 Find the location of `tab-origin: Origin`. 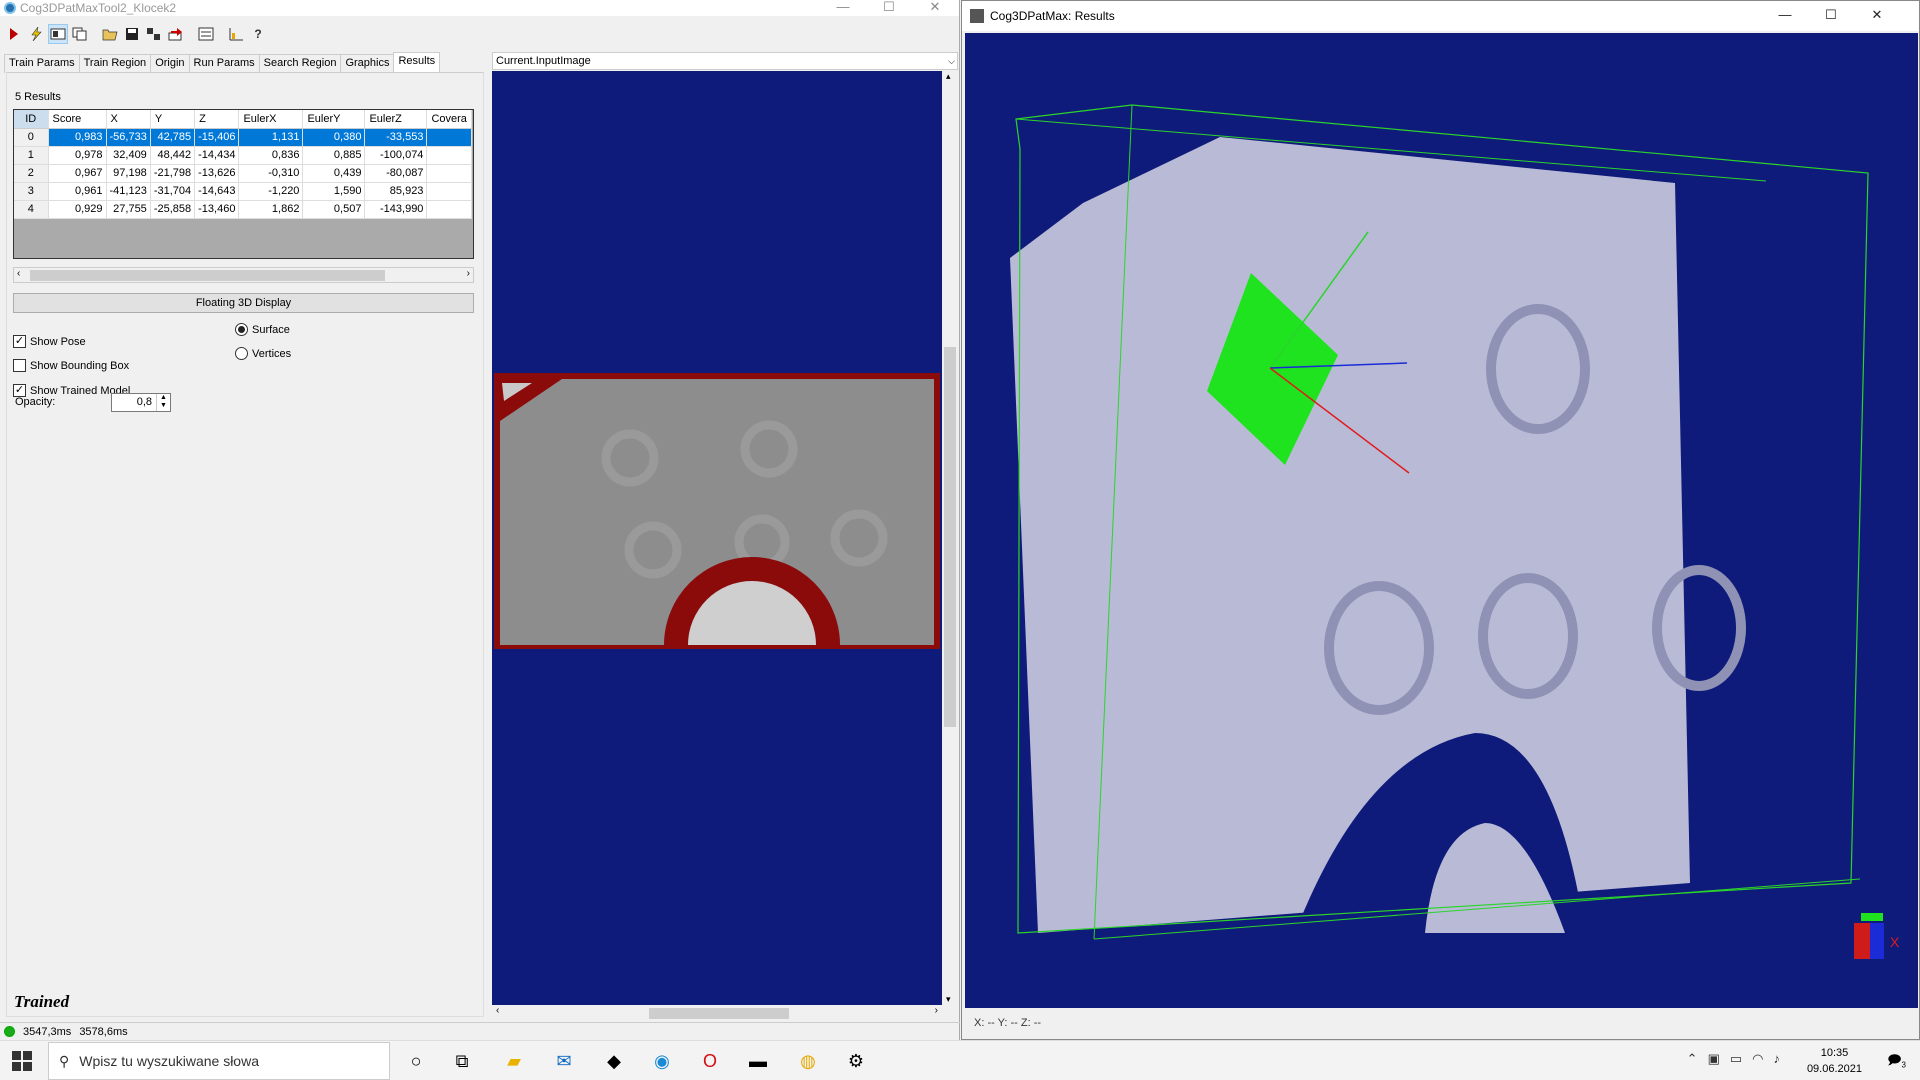

tab-origin: Origin is located at coordinates (170, 63).